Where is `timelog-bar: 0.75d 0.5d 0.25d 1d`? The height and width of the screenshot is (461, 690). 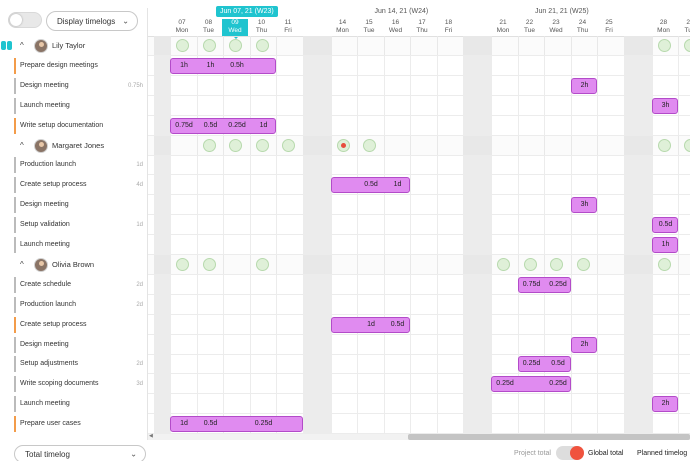 timelog-bar: 0.75d 0.5d 0.25d 1d is located at coordinates (223, 125).